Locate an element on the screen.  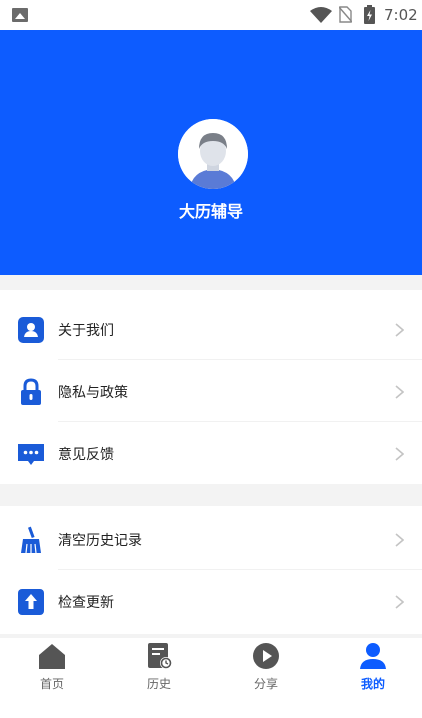
tab-history: 历史 is located at coordinates (159, 668).